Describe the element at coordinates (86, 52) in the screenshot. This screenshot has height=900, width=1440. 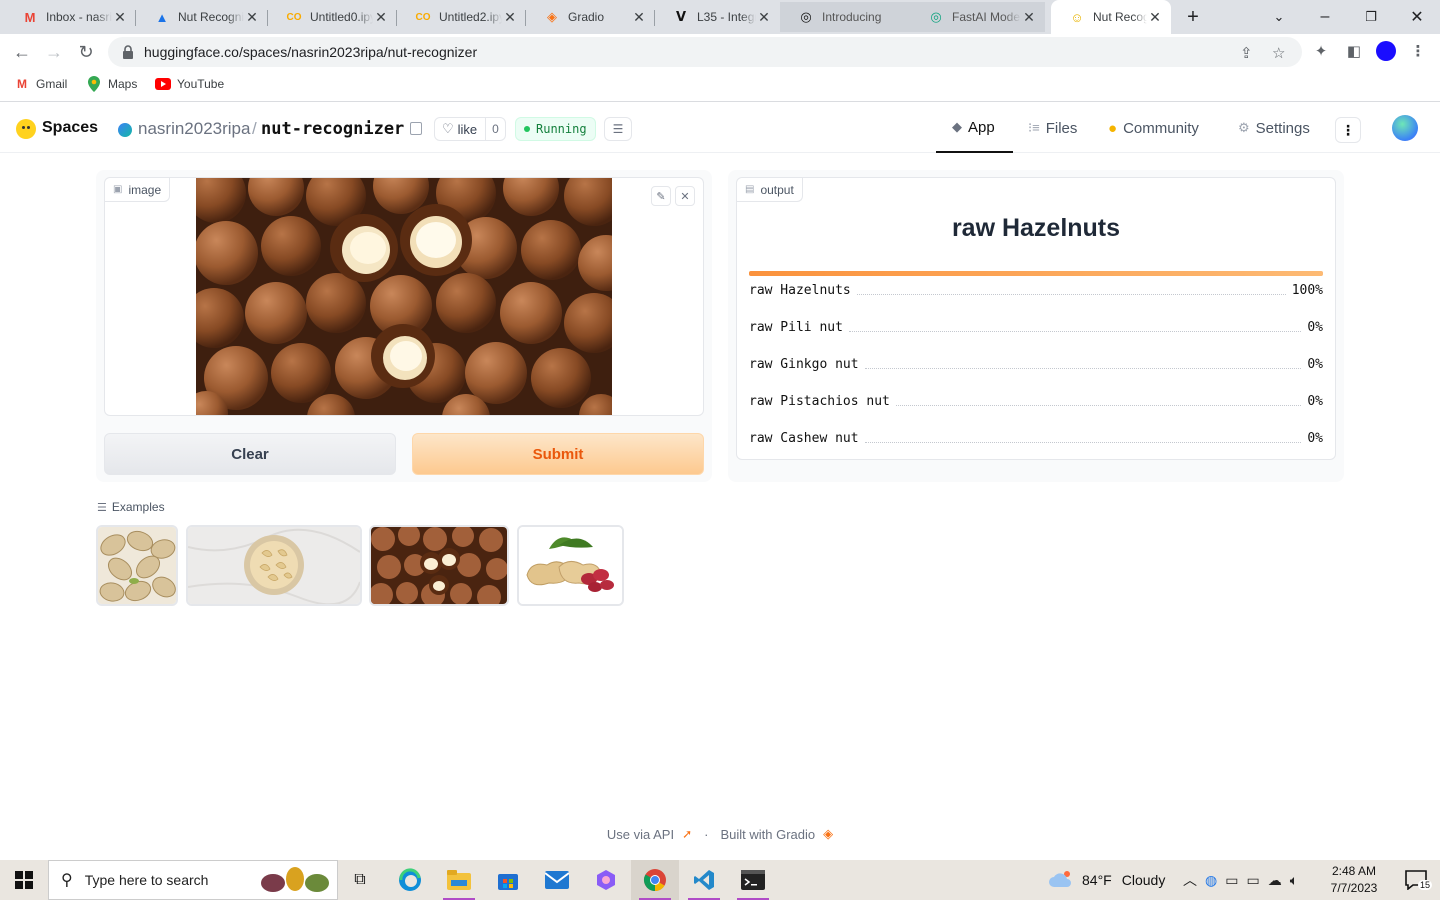
I see `reload-button: ↻` at that location.